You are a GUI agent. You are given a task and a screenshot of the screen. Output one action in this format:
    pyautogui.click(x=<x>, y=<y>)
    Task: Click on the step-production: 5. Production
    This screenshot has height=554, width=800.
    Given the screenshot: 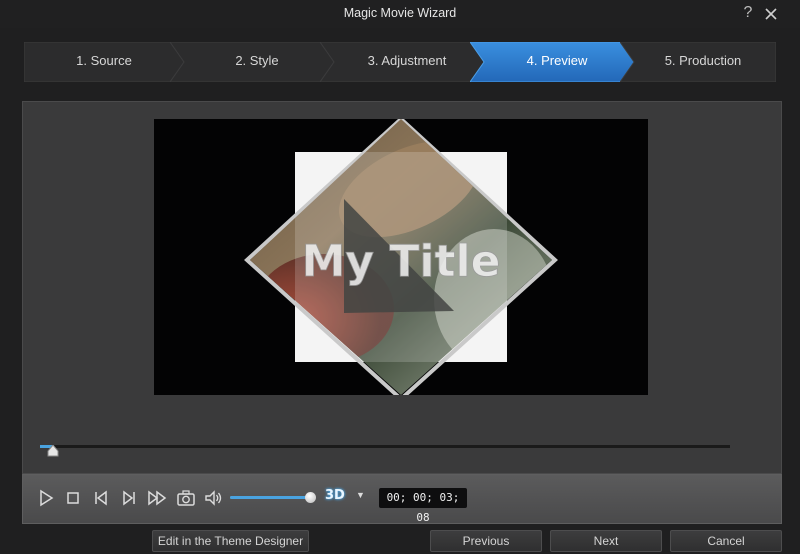 What is the action you would take?
    pyautogui.click(x=698, y=62)
    